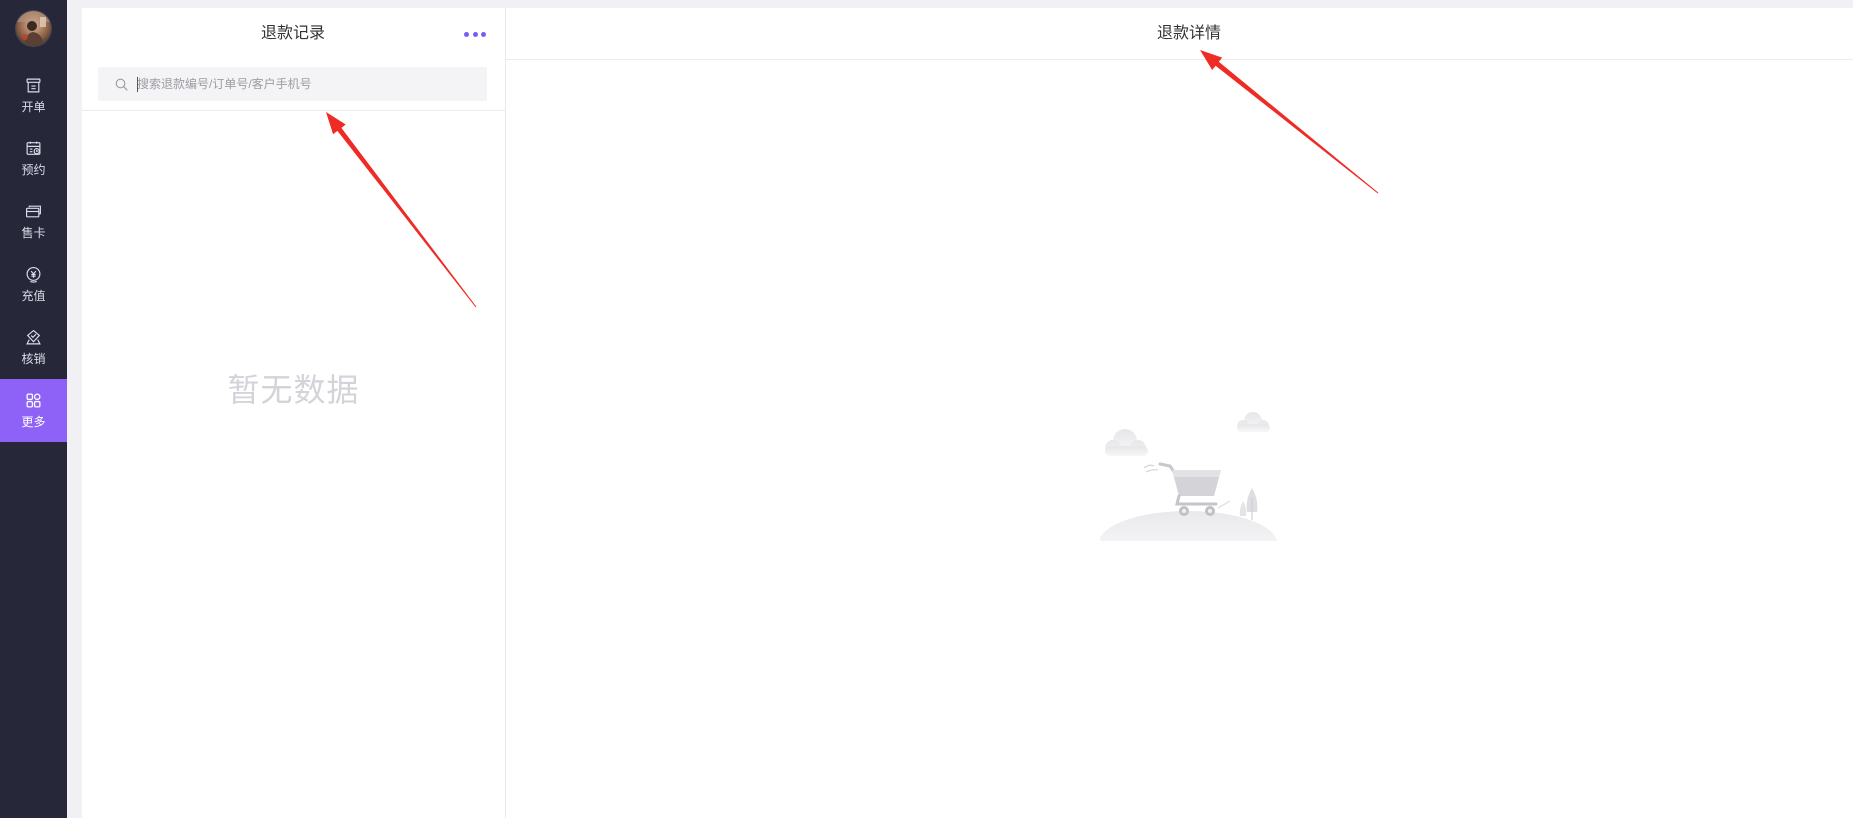  What do you see at coordinates (33, 347) in the screenshot?
I see `sidebar-item-verify: 核销` at bounding box center [33, 347].